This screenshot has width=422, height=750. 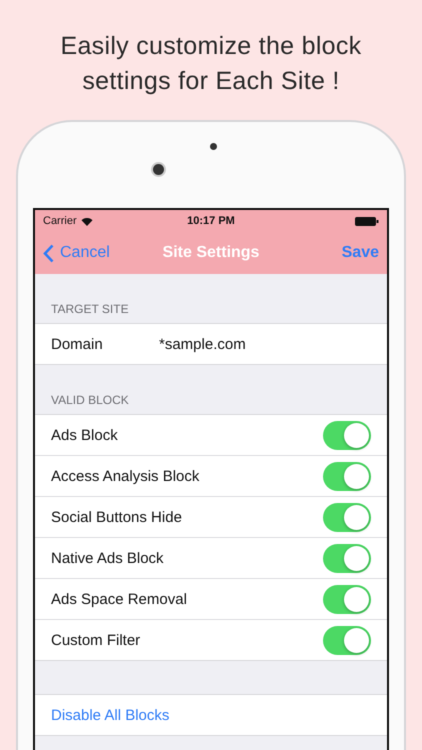 What do you see at coordinates (211, 64) in the screenshot?
I see `headline: Easily customize the block settings for Each Site !` at bounding box center [211, 64].